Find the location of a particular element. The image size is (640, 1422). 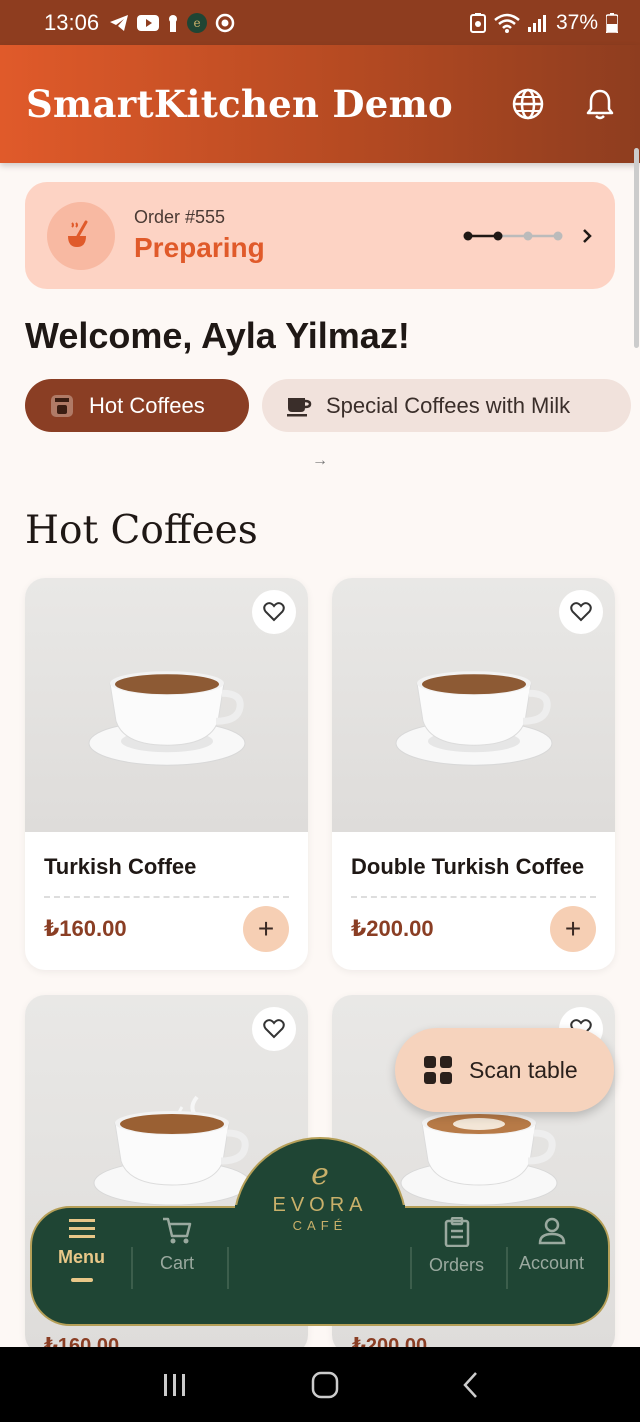

chip-special-coffees-with-milk: Special Coffees with Milk is located at coordinates (446, 405).